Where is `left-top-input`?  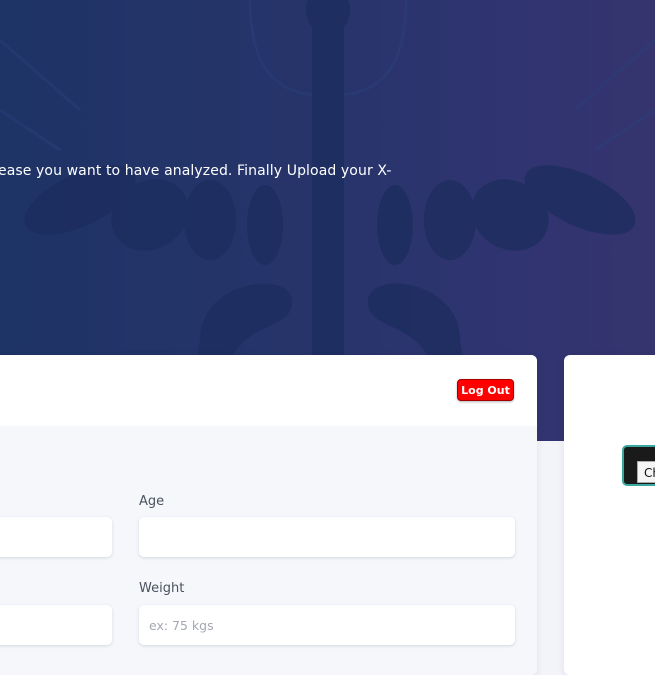
left-top-input is located at coordinates (56, 537).